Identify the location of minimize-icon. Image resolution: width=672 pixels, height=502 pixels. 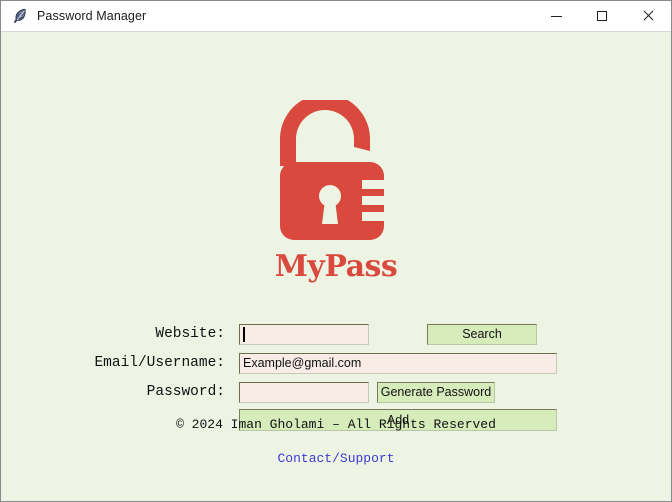
(556, 16).